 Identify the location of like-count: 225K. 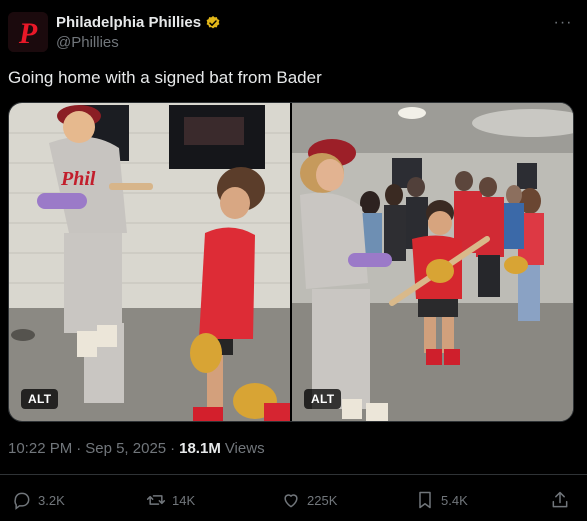
(322, 500).